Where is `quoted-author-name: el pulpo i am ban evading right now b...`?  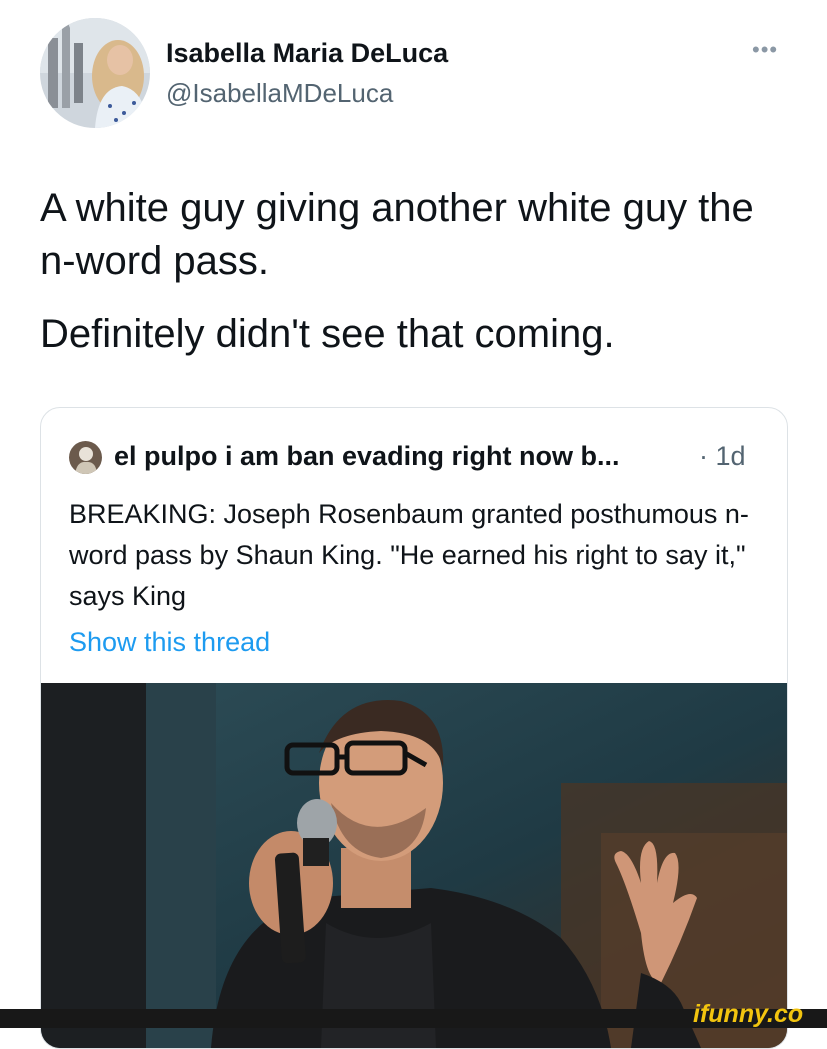 quoted-author-name: el pulpo i am ban evading right now b... is located at coordinates (367, 456).